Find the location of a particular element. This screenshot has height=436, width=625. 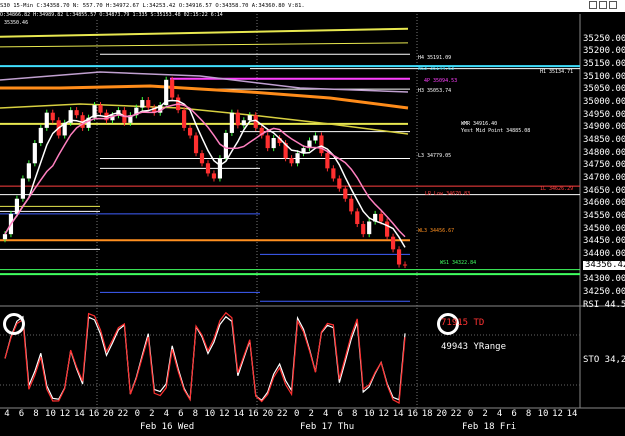

price-tick-label: 34600.00 is located at coordinates (604, 203).